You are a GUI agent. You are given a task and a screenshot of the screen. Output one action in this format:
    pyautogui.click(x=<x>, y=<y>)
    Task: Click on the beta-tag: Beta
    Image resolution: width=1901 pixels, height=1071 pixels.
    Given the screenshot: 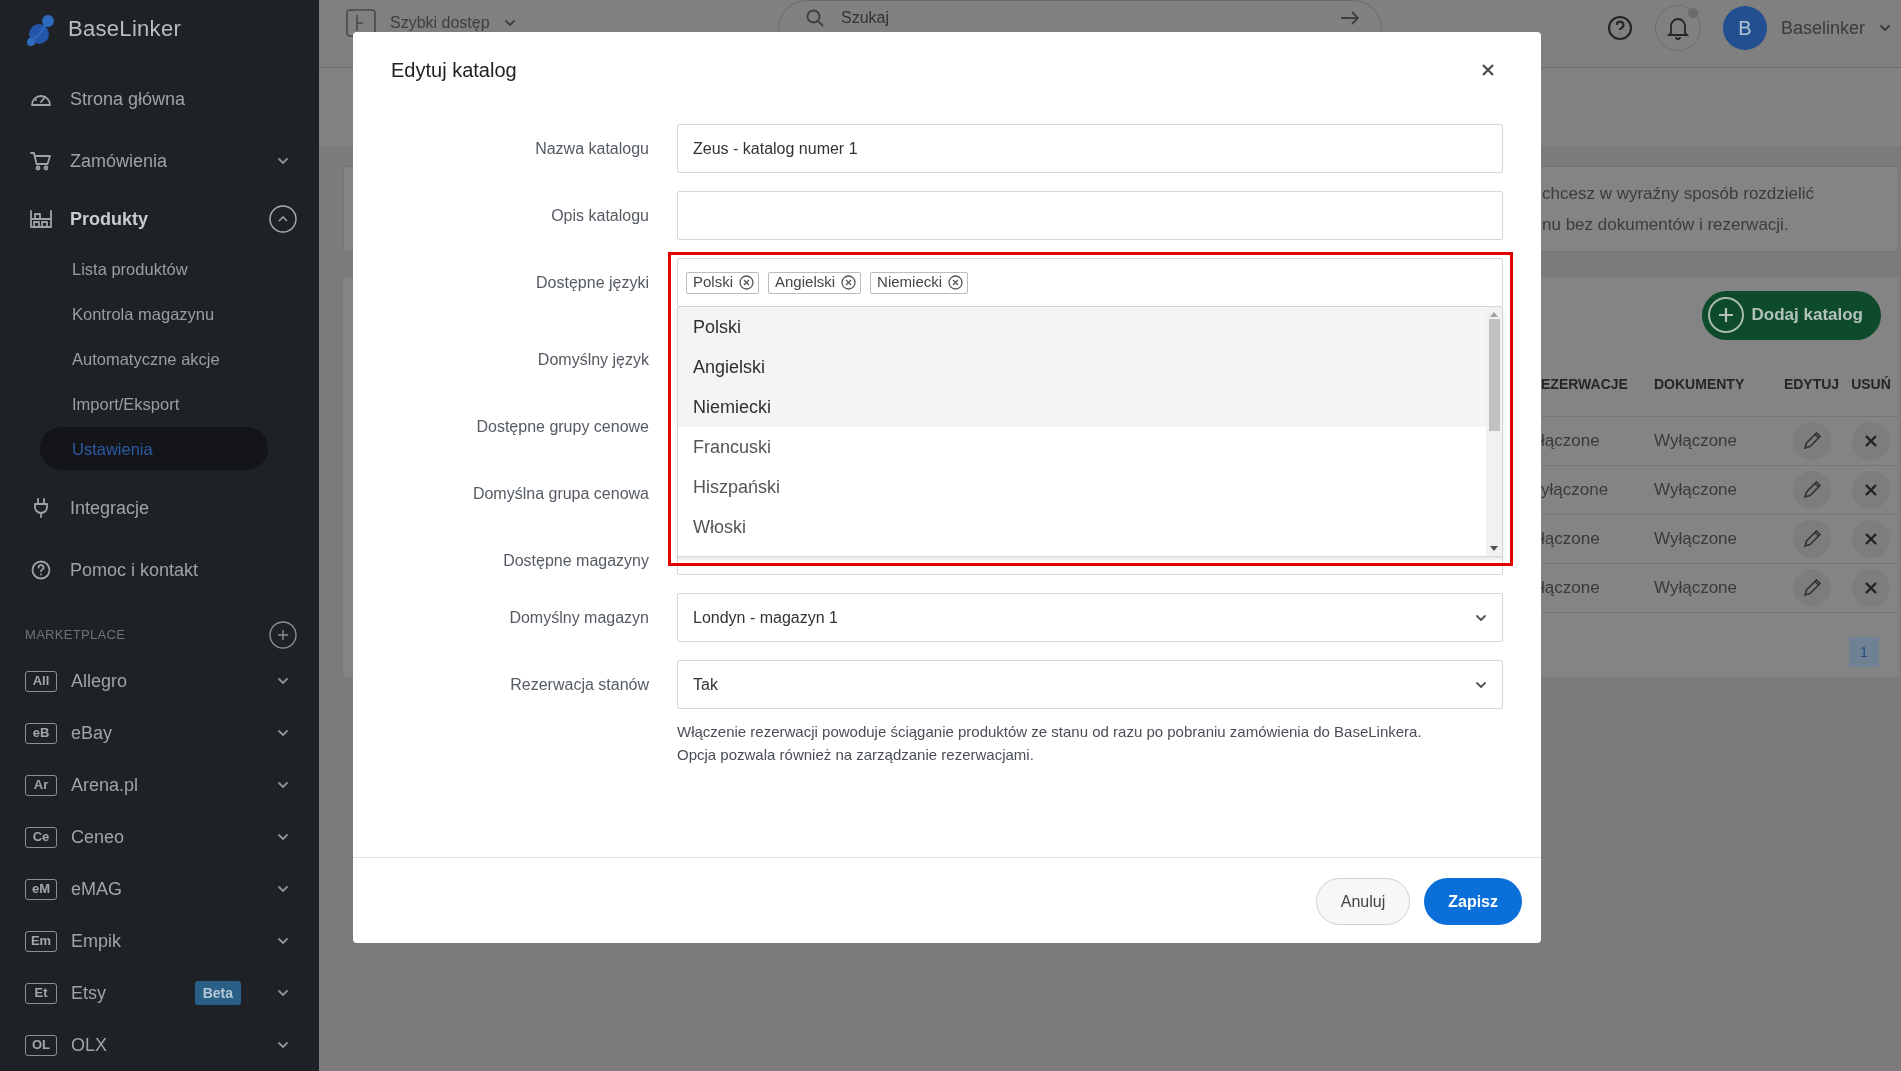 What is the action you would take?
    pyautogui.click(x=217, y=993)
    